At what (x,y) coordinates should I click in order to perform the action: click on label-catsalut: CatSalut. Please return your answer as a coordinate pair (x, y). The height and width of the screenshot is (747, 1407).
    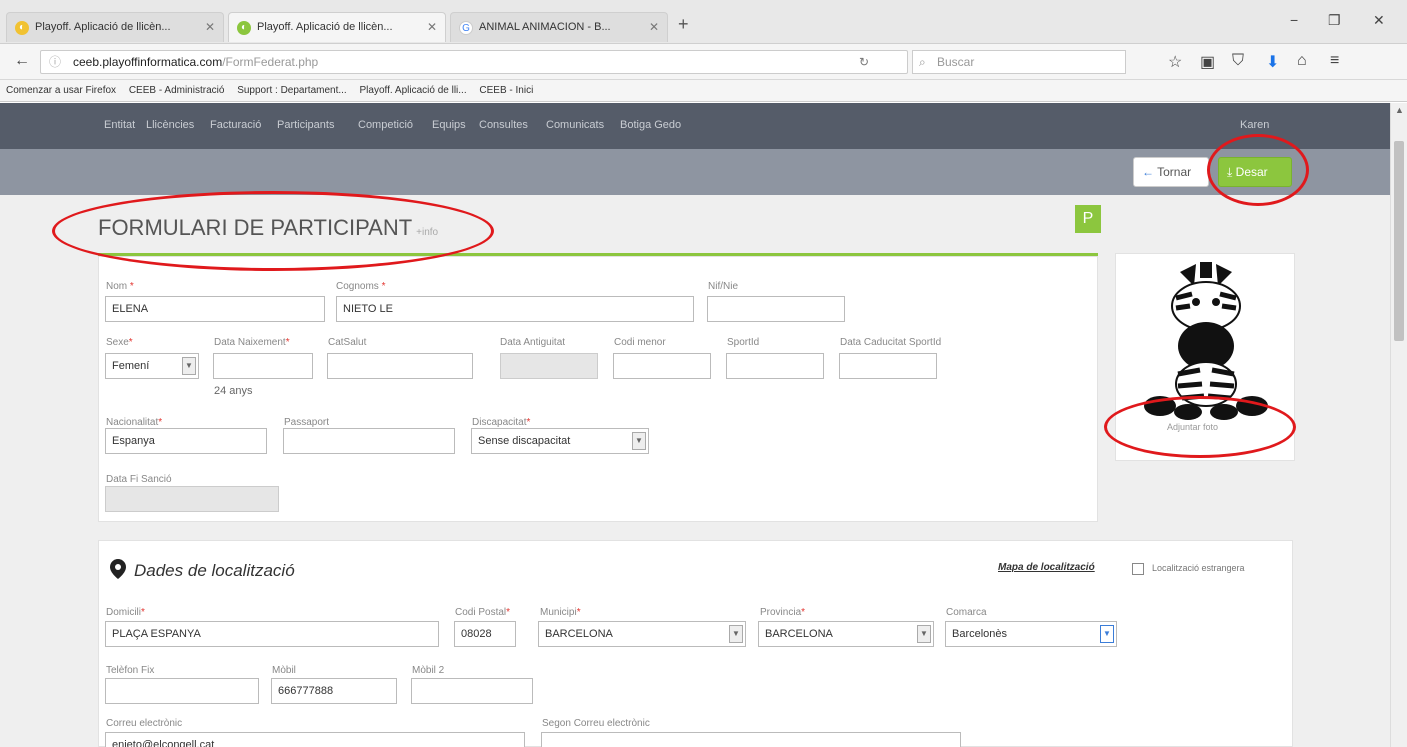
    Looking at the image, I should click on (347, 342).